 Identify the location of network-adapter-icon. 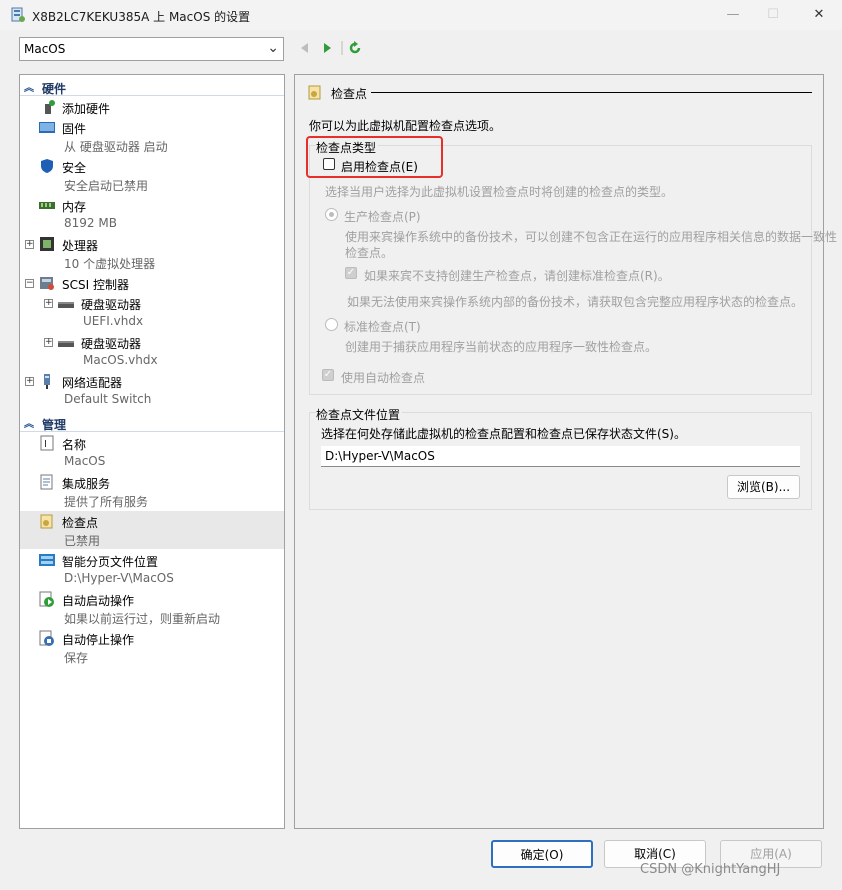
(47, 381).